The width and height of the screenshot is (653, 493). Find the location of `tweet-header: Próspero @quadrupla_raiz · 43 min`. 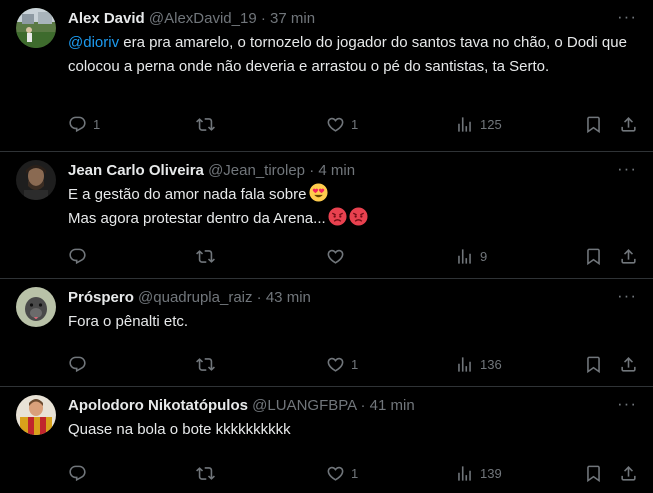

tweet-header: Próspero @quadrupla_raiz · 43 min is located at coordinates (336, 298).